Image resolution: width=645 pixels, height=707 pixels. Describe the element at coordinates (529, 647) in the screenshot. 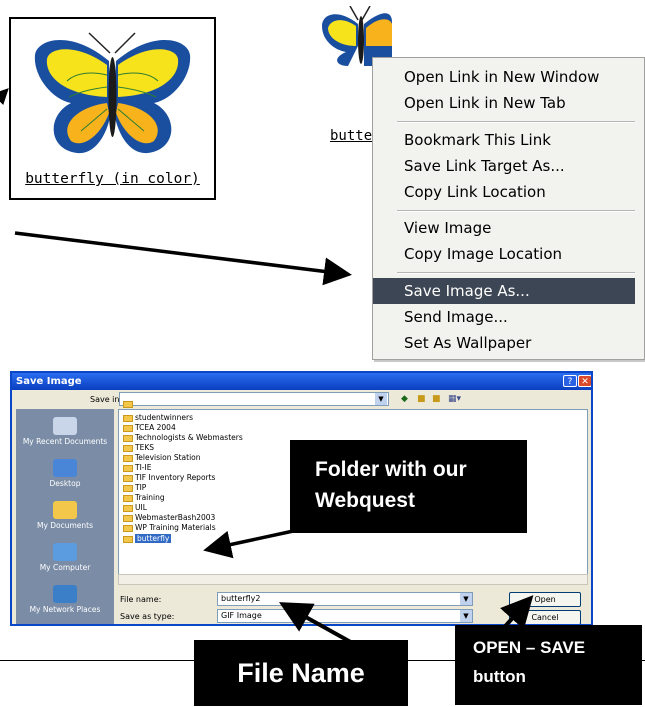

I see `callout-open-line1: OPEN – SAVE` at that location.